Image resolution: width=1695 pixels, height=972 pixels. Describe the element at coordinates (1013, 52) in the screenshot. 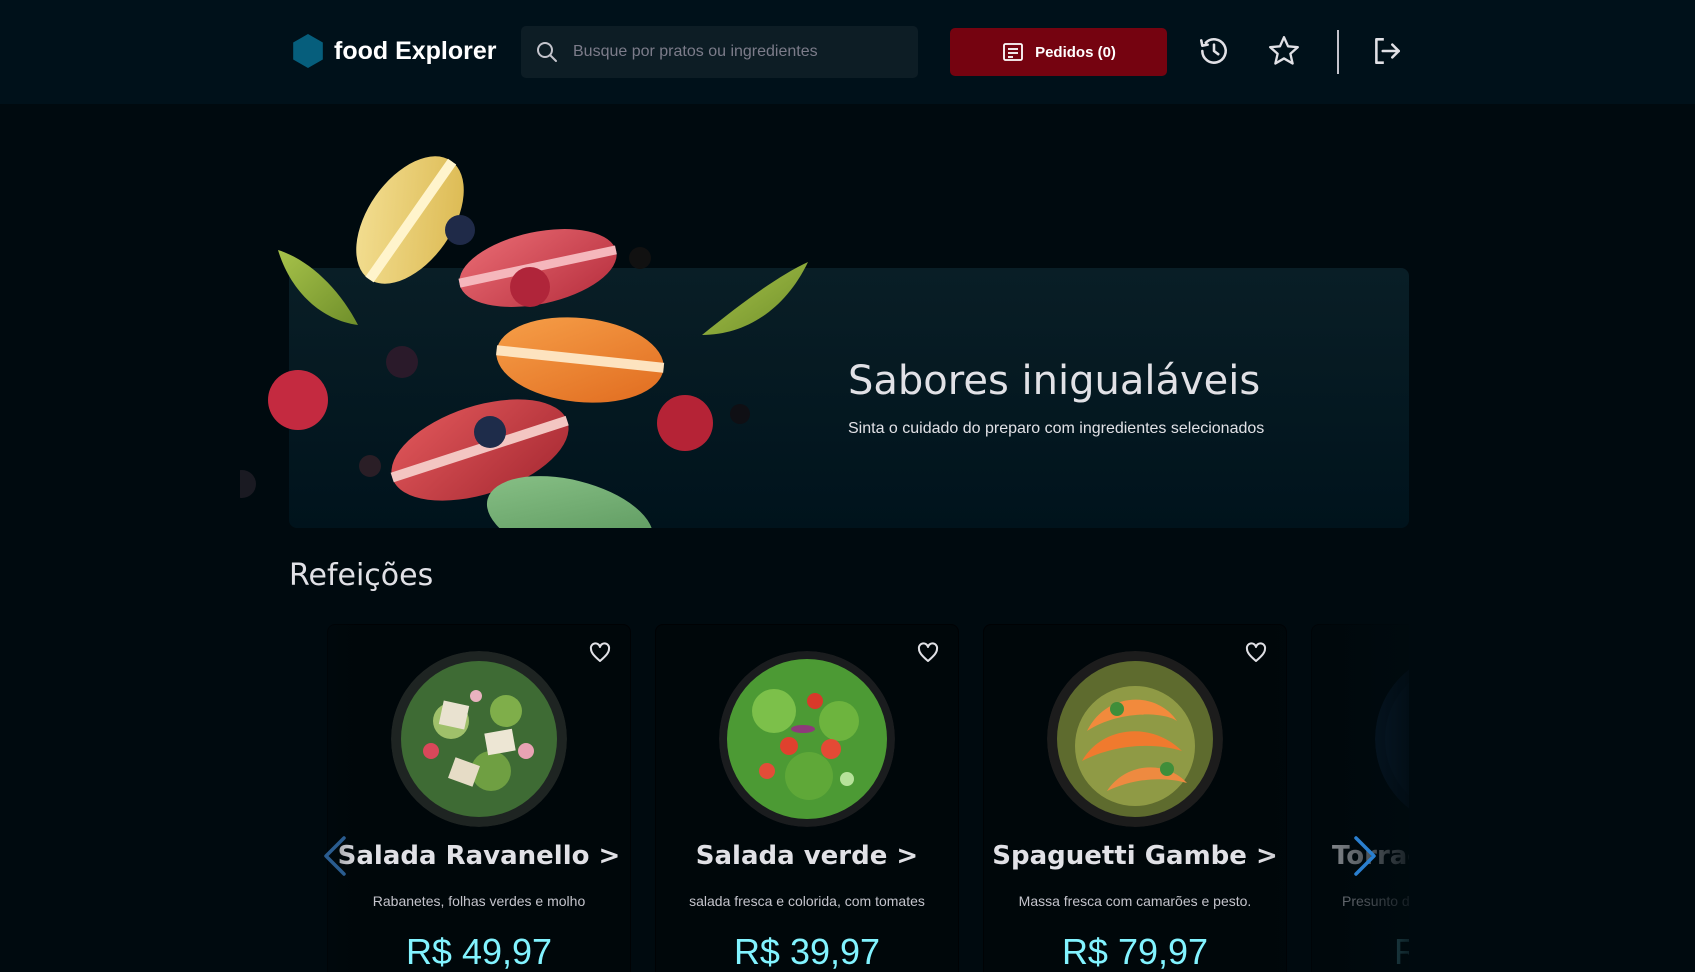

I see `receipt-icon` at that location.